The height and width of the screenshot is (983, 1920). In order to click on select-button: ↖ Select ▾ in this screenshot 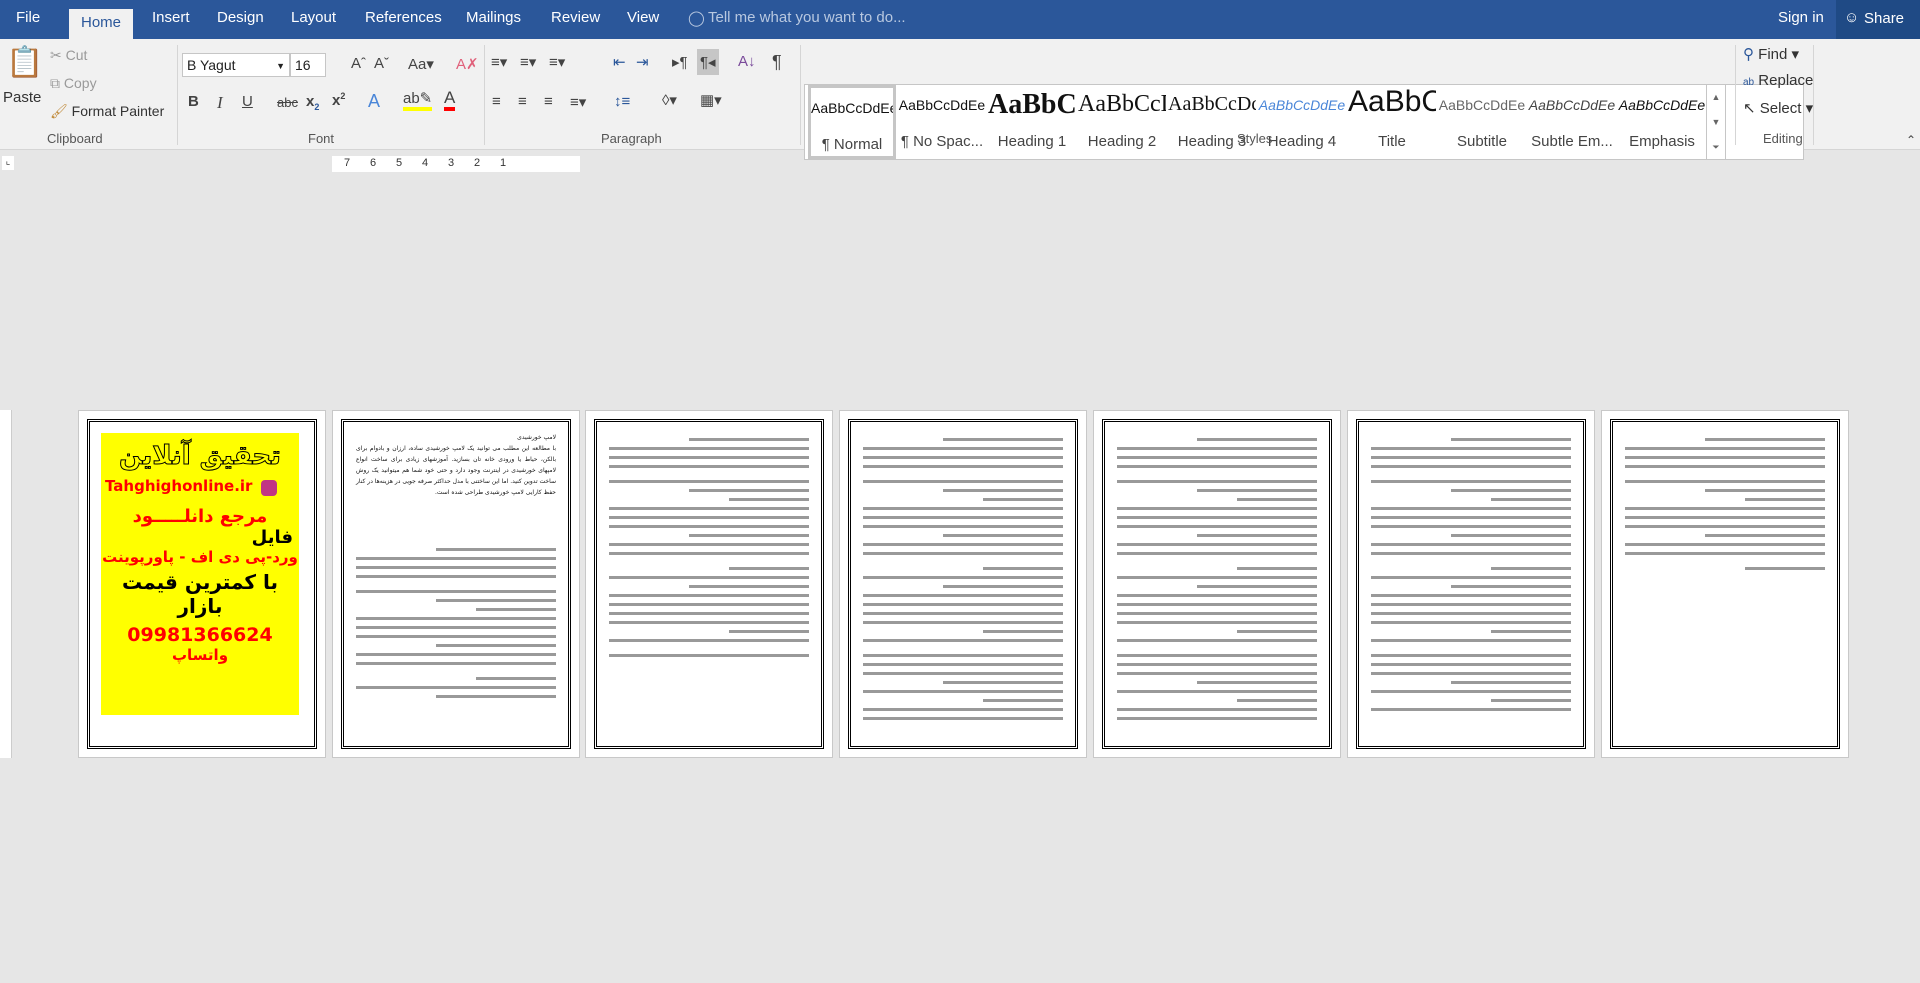, I will do `click(1778, 108)`.